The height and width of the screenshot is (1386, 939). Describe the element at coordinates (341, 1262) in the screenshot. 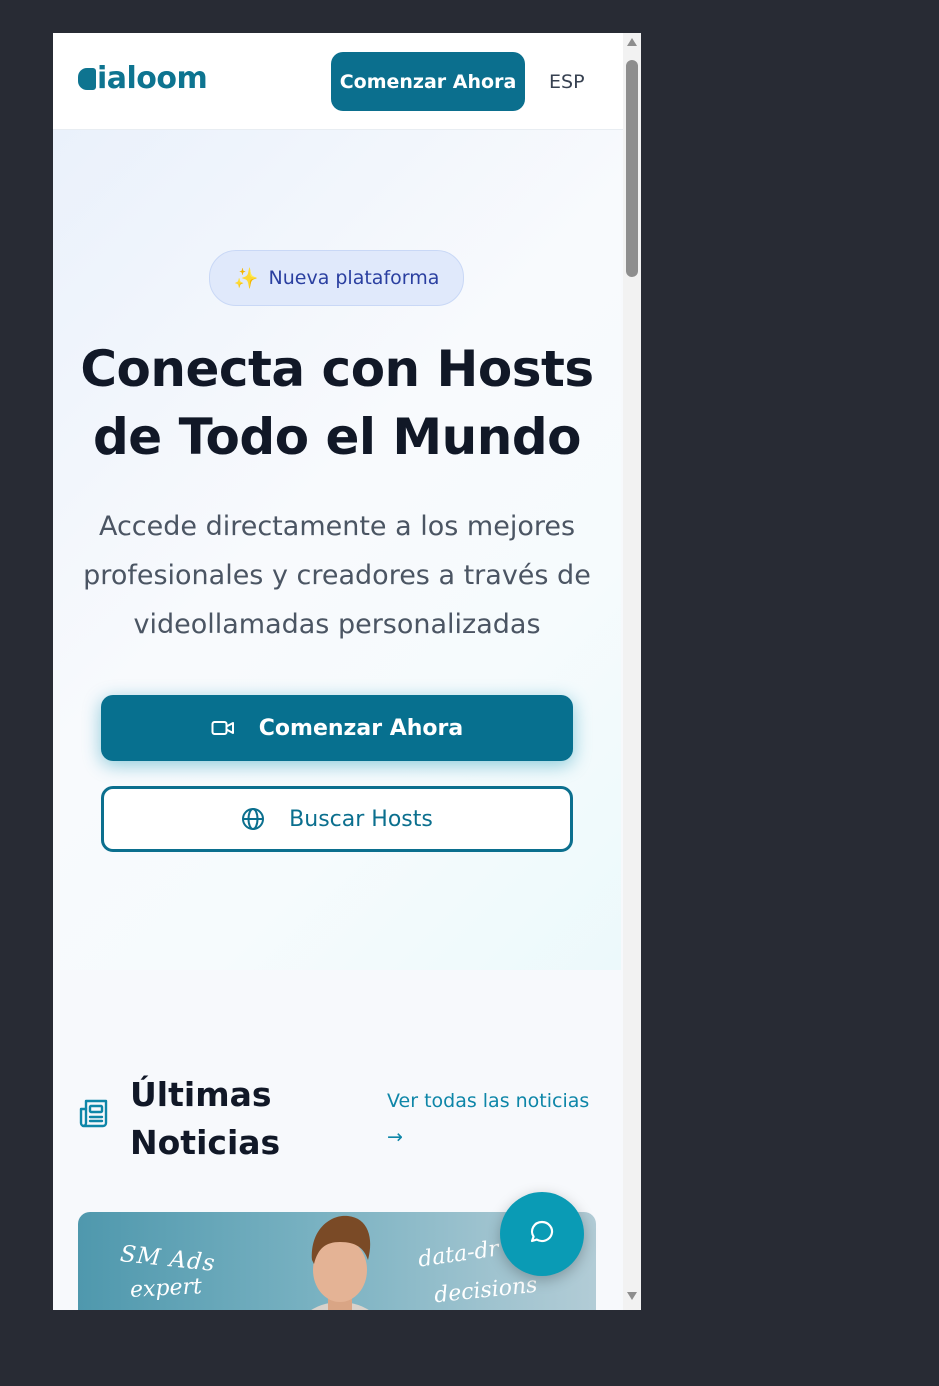

I see `person-photo` at that location.